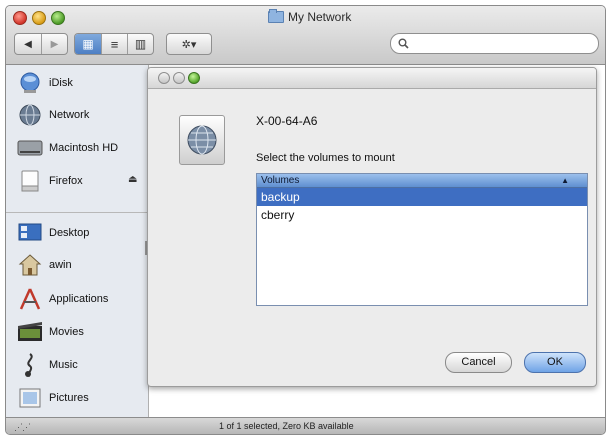  I want to click on sidebar-item-label: Movies, so click(66, 332).